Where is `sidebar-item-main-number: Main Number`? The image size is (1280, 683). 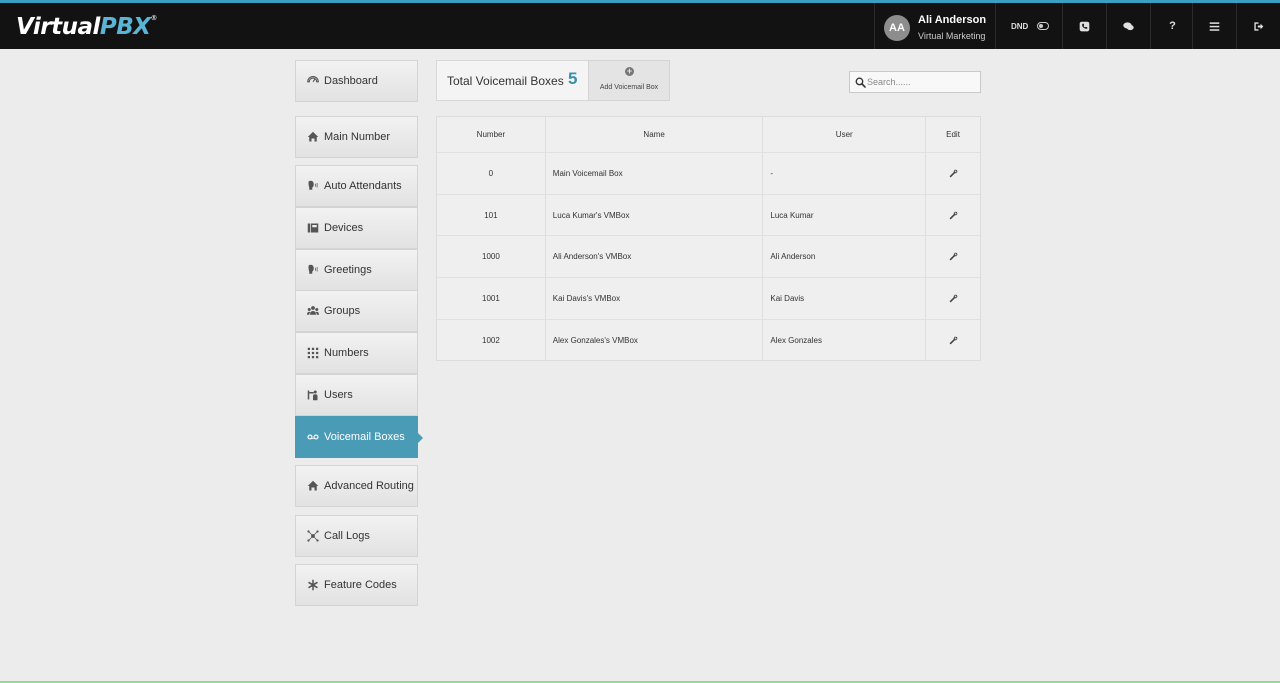 sidebar-item-main-number: Main Number is located at coordinates (356, 137).